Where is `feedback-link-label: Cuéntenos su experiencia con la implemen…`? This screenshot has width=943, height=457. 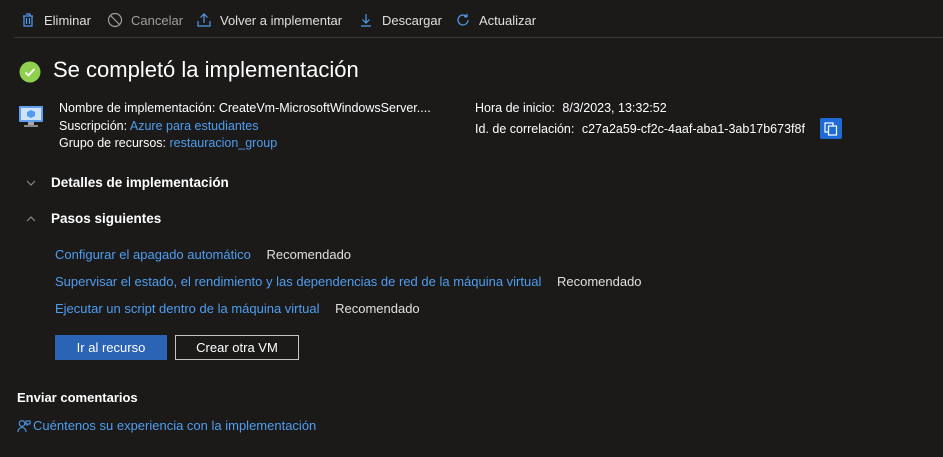
feedback-link-label: Cuéntenos su experiencia con la implemen… is located at coordinates (175, 425).